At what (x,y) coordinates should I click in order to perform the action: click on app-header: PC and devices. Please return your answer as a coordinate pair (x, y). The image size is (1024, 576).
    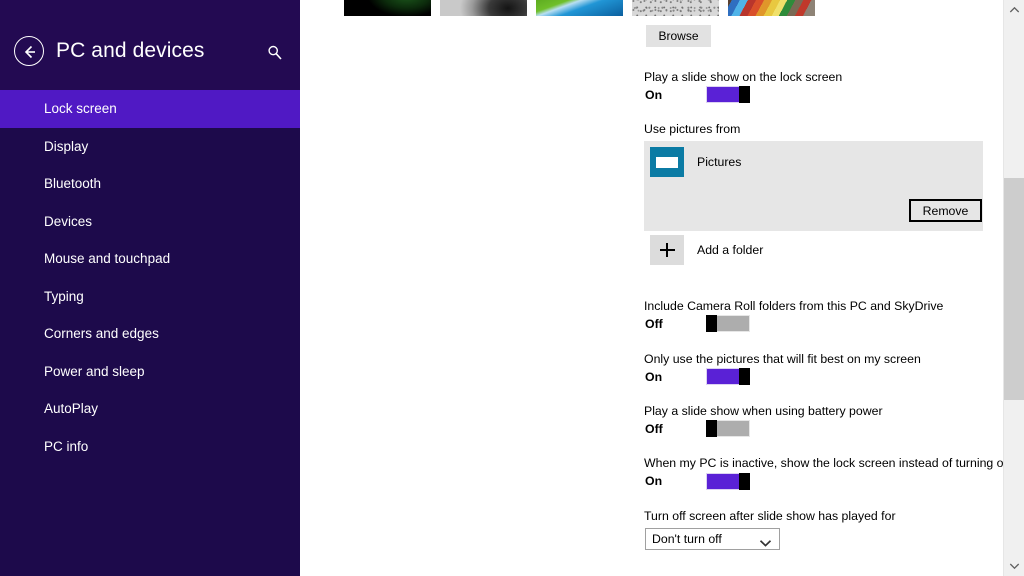
    Looking at the image, I should click on (150, 45).